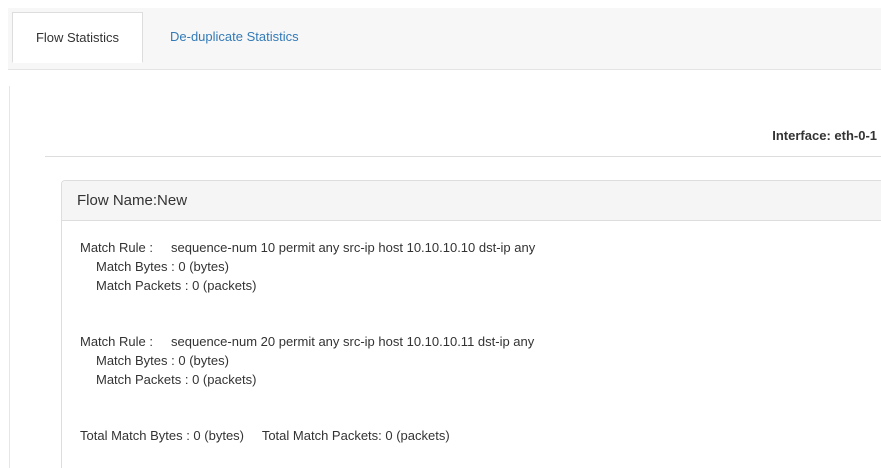 The width and height of the screenshot is (881, 468). I want to click on tab-de-duplicate-statistics: De-duplicate Statistics, so click(234, 37).